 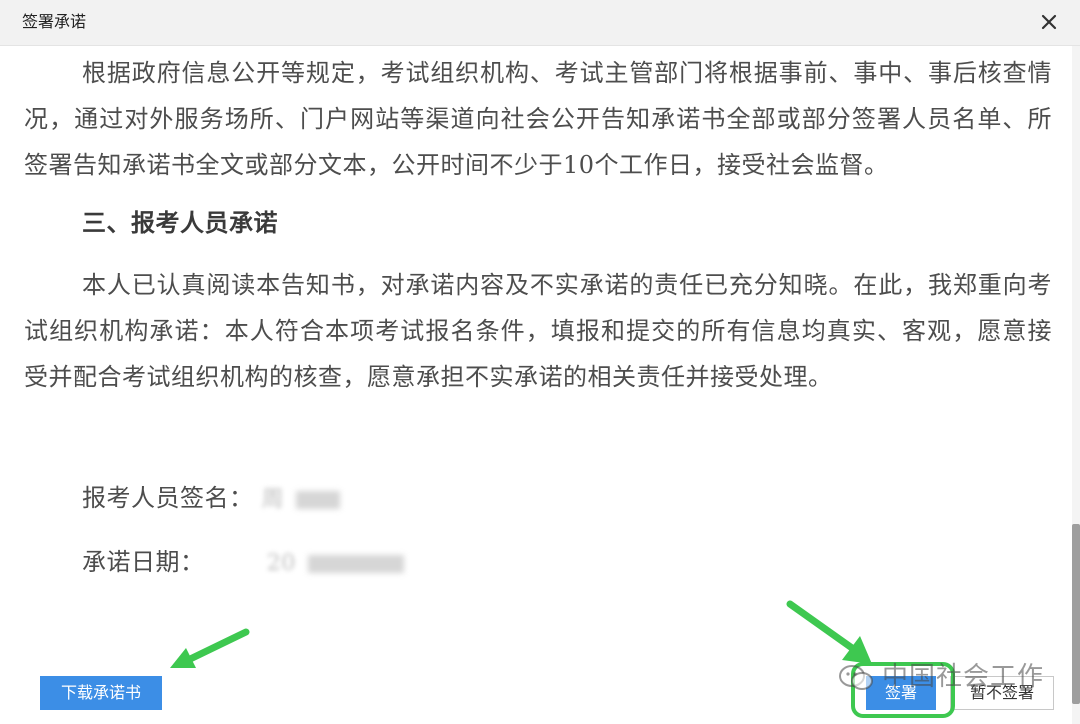 What do you see at coordinates (101, 693) in the screenshot?
I see `download-commitment-button: 下载承诺书` at bounding box center [101, 693].